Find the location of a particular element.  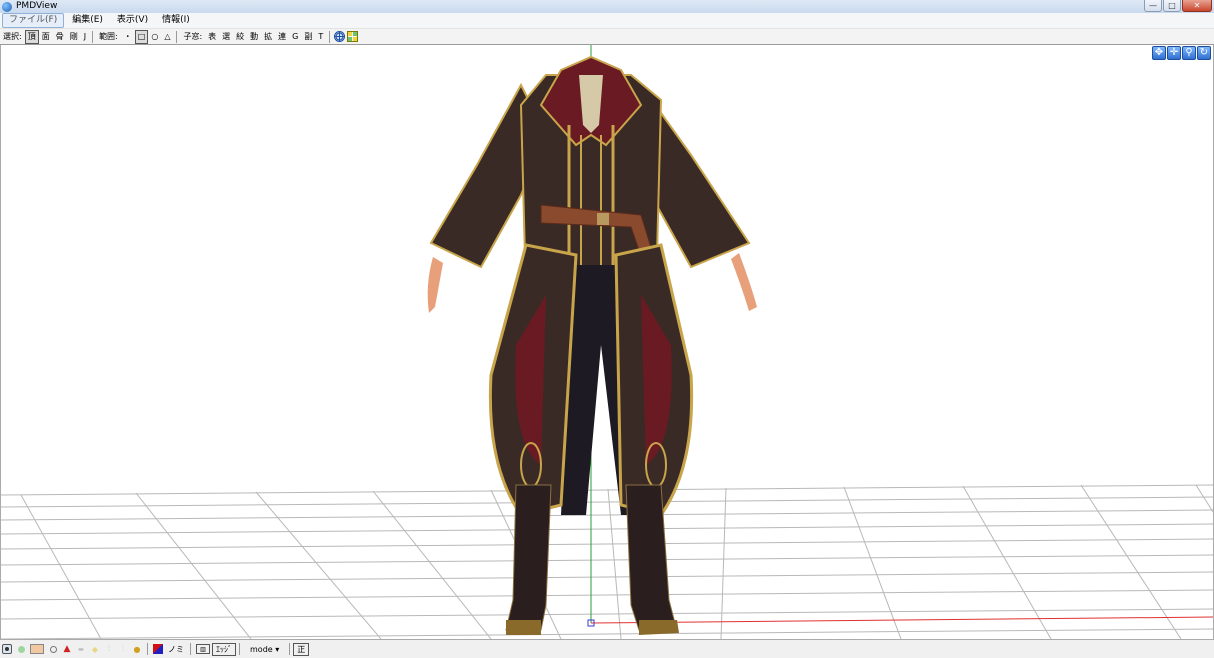

target-icon is located at coordinates (53, 649).